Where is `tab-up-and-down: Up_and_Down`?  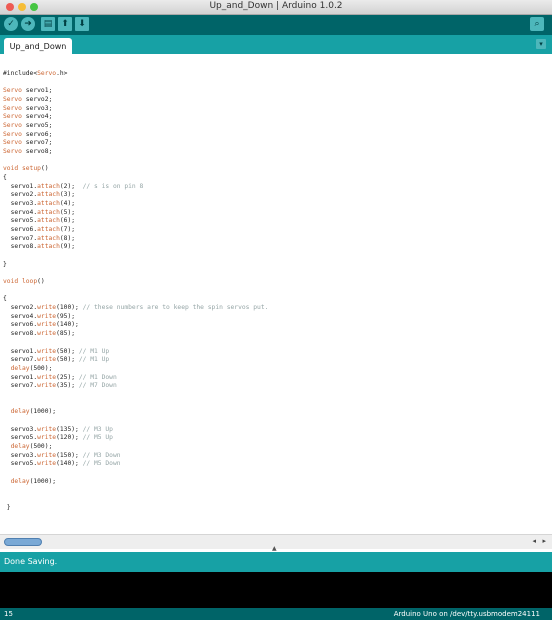
tab-up-and-down: Up_and_Down is located at coordinates (38, 46).